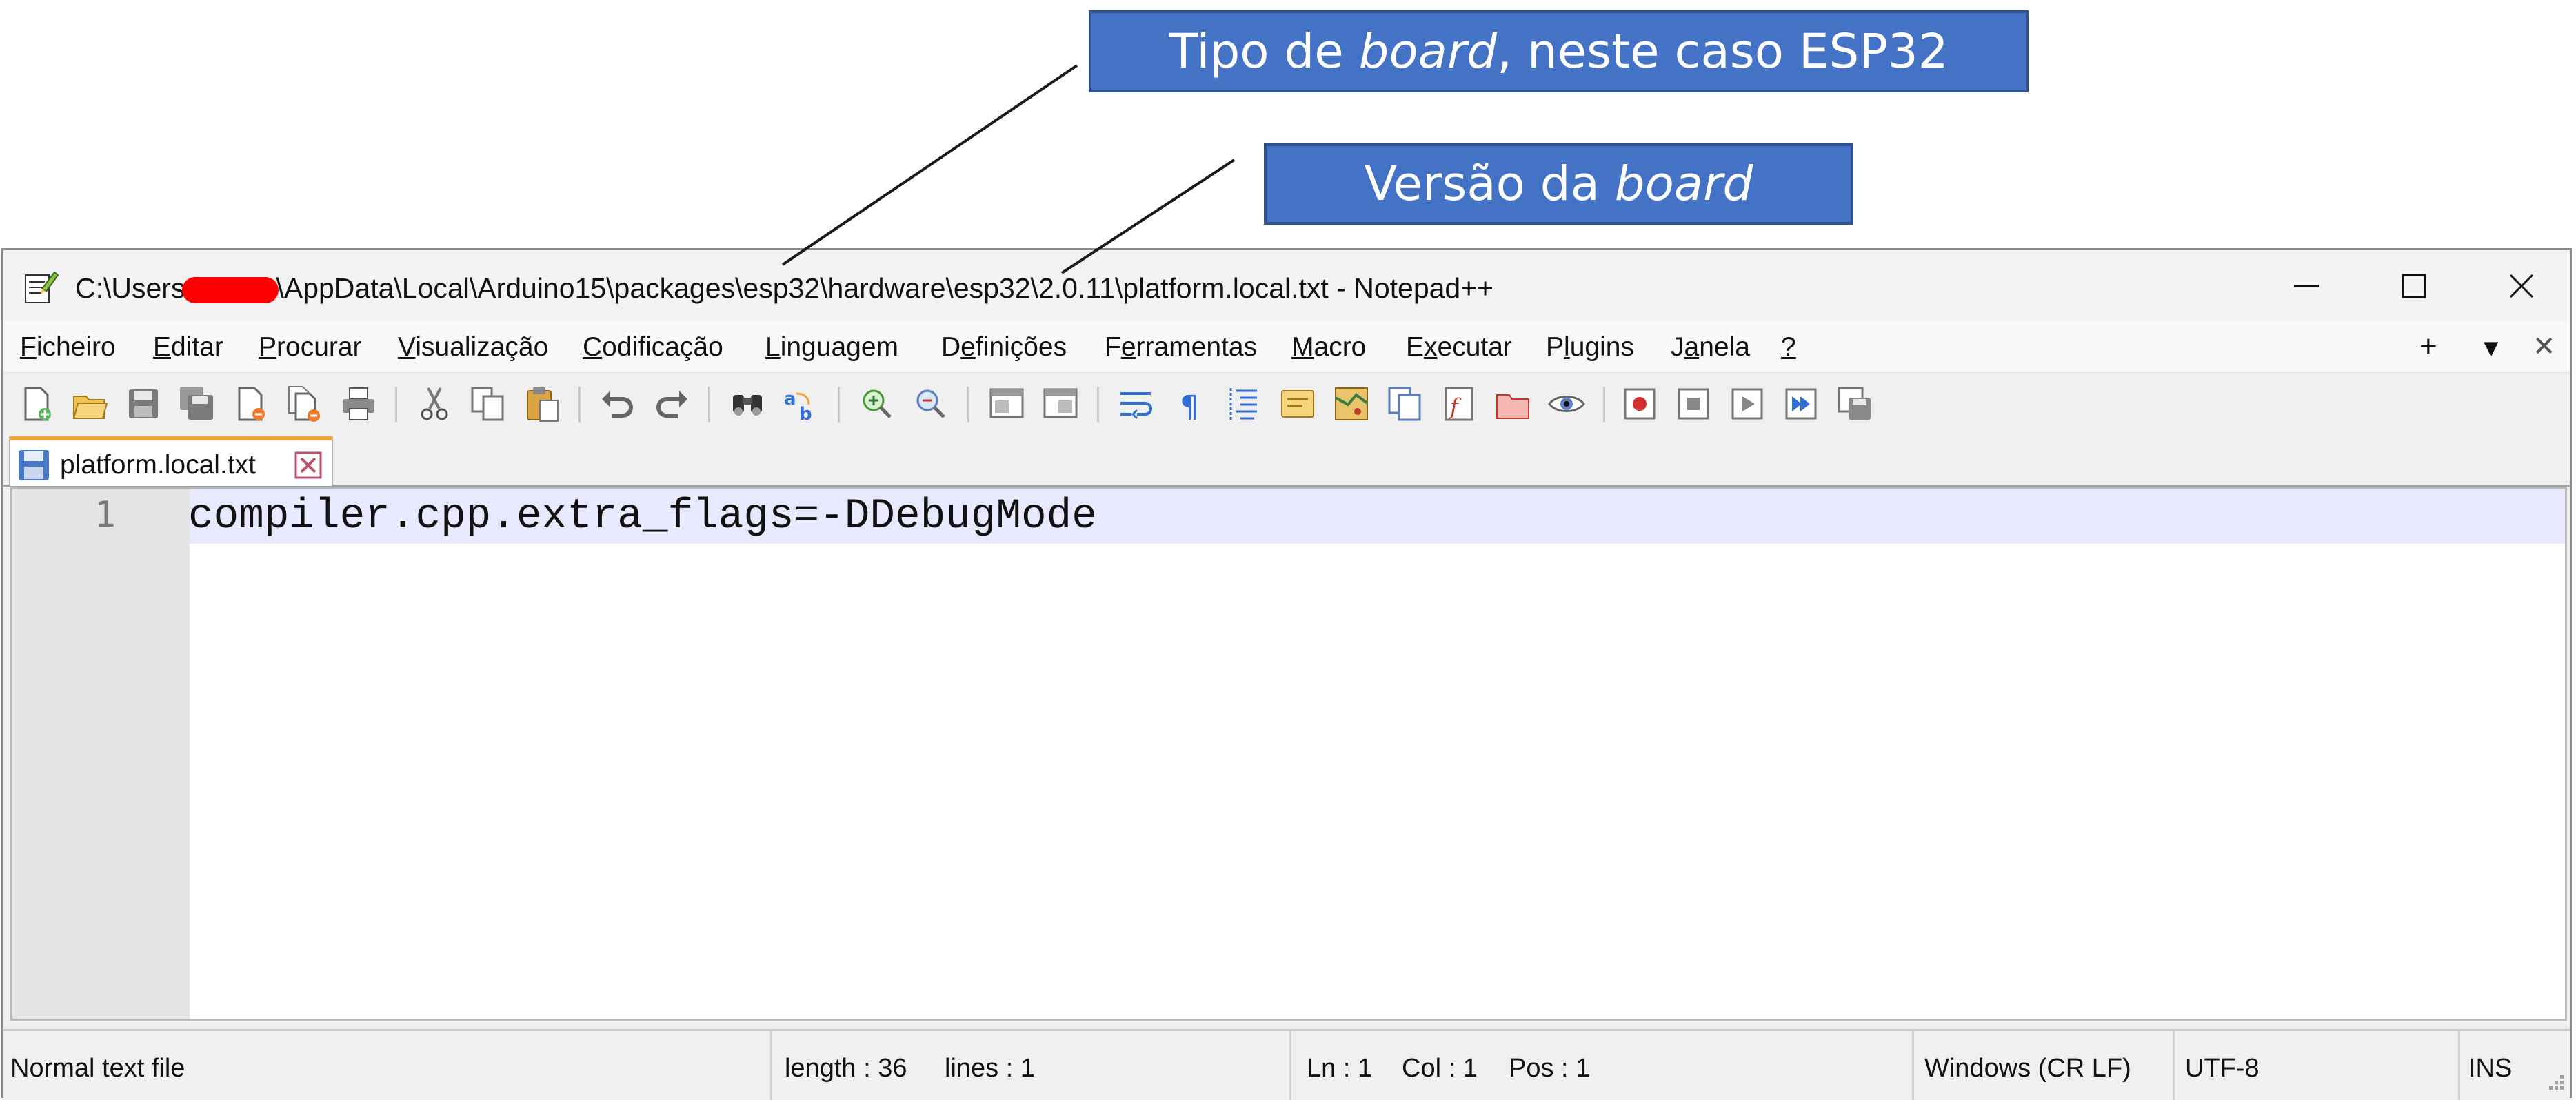  I want to click on menu-visualizacao: Visualização, so click(473, 347).